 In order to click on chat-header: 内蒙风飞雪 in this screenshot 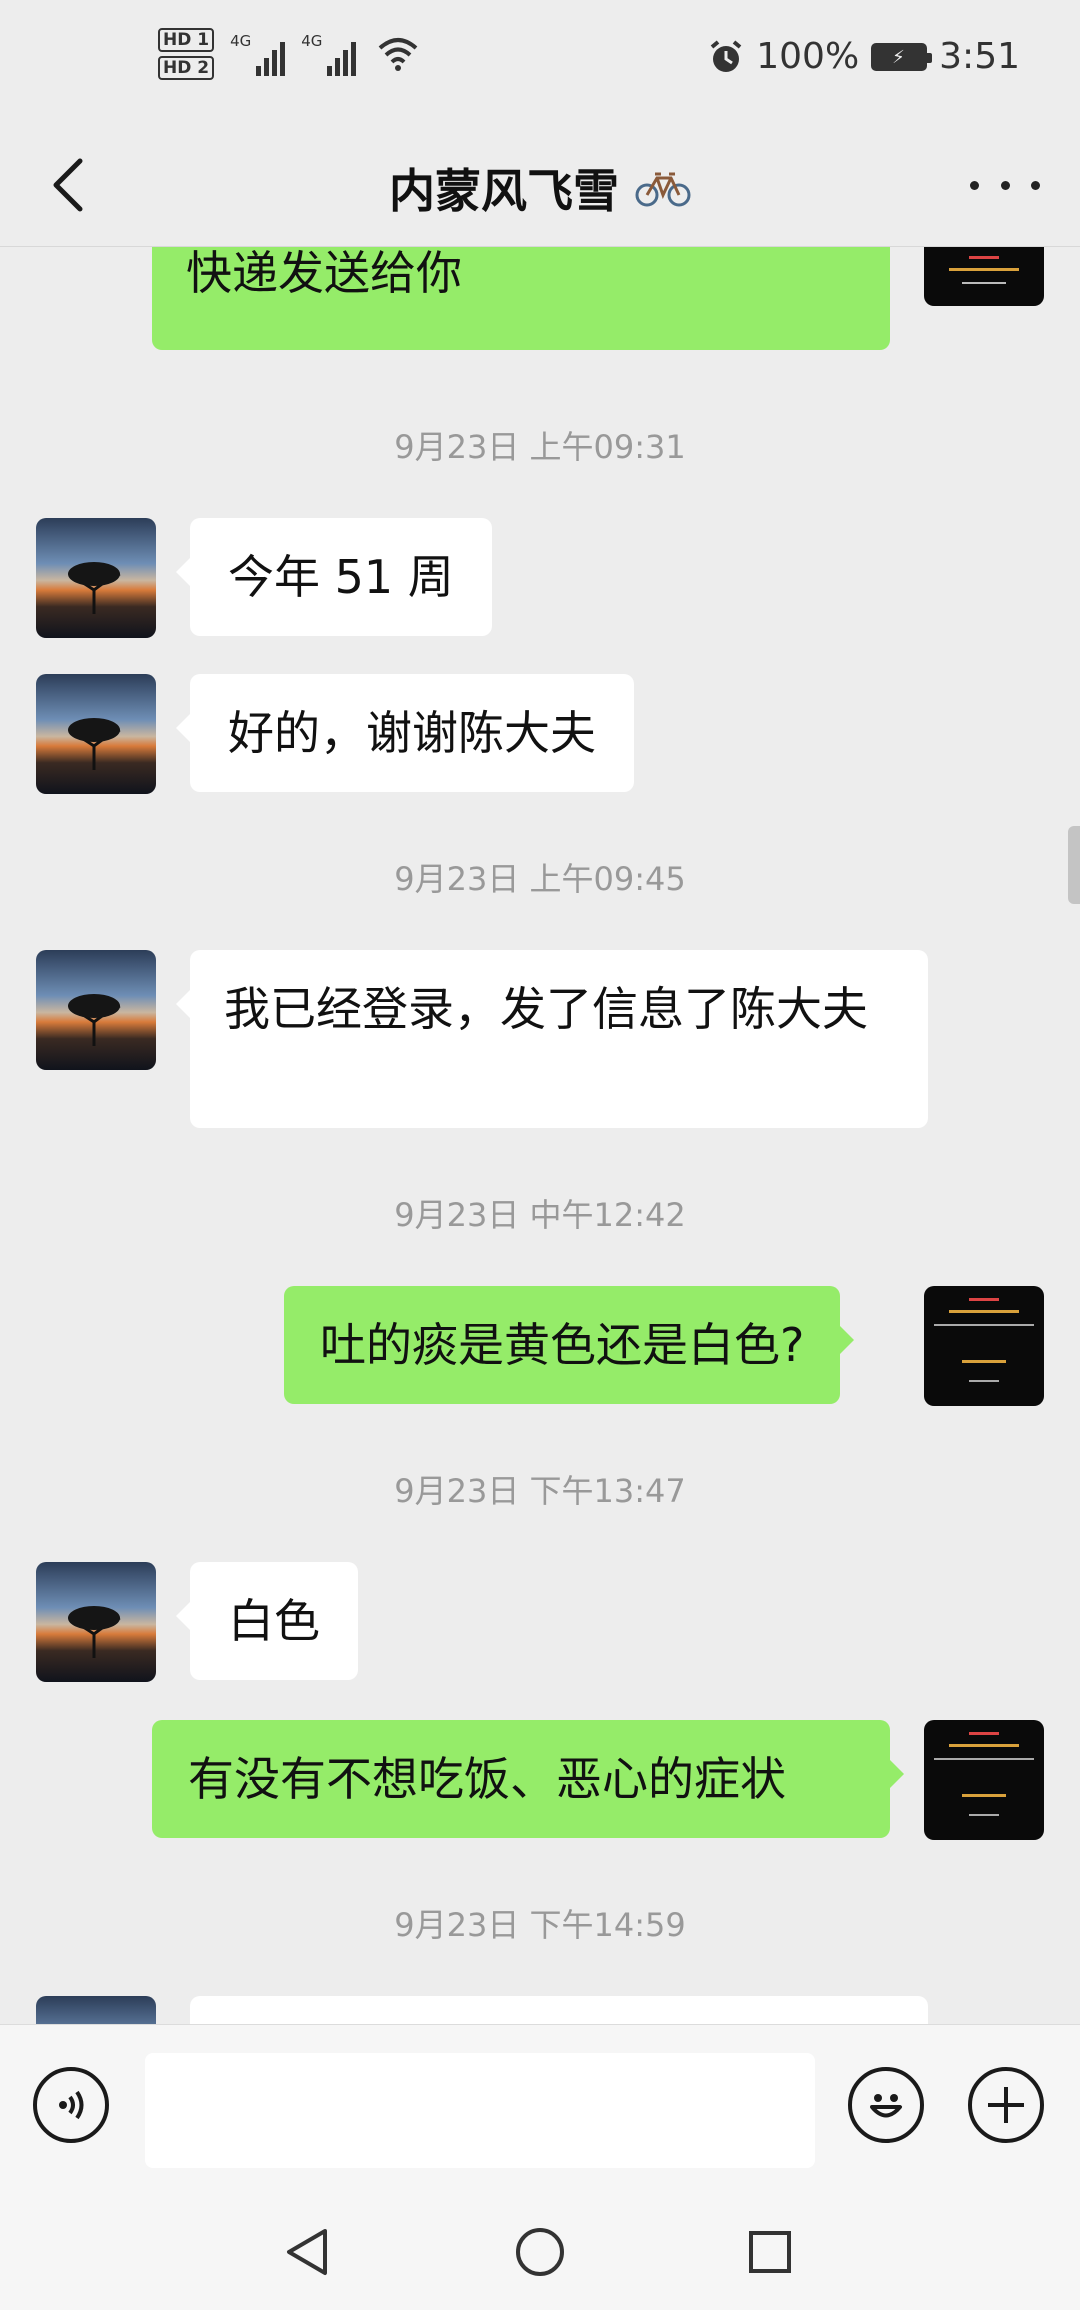, I will do `click(540, 188)`.